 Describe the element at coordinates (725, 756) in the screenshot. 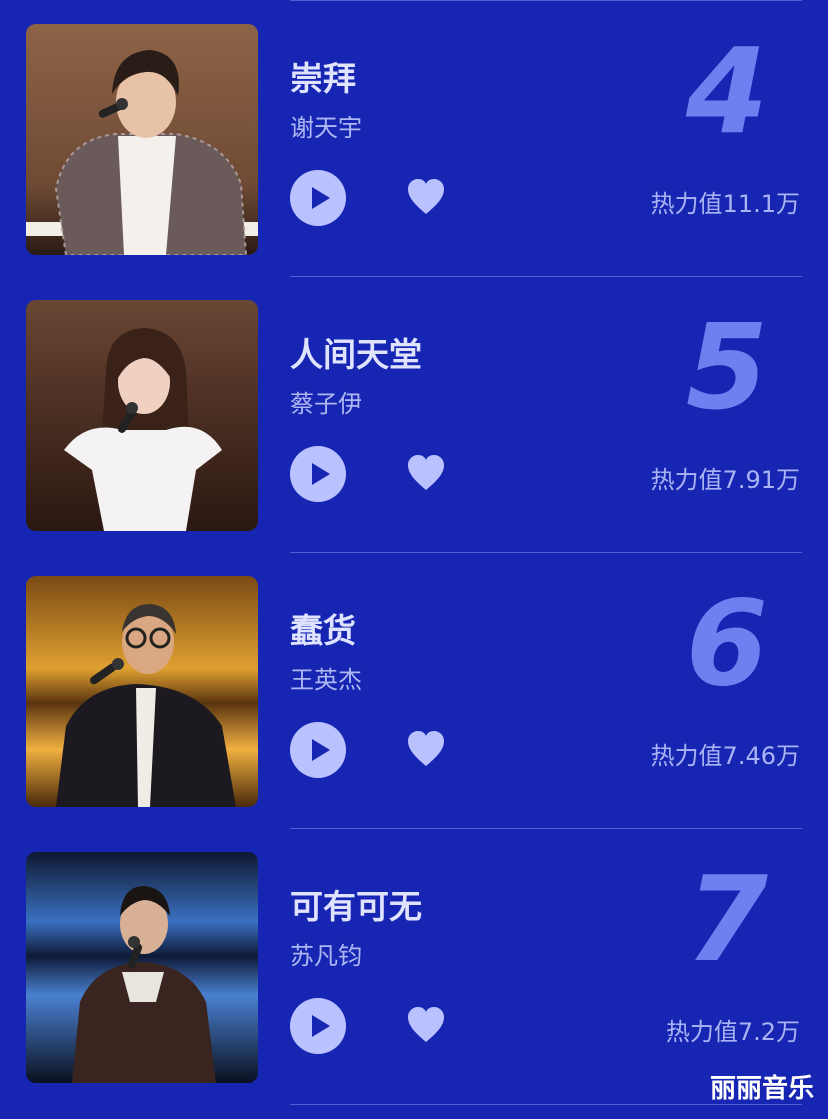

I see `heat-value: 热力值7.46万` at that location.